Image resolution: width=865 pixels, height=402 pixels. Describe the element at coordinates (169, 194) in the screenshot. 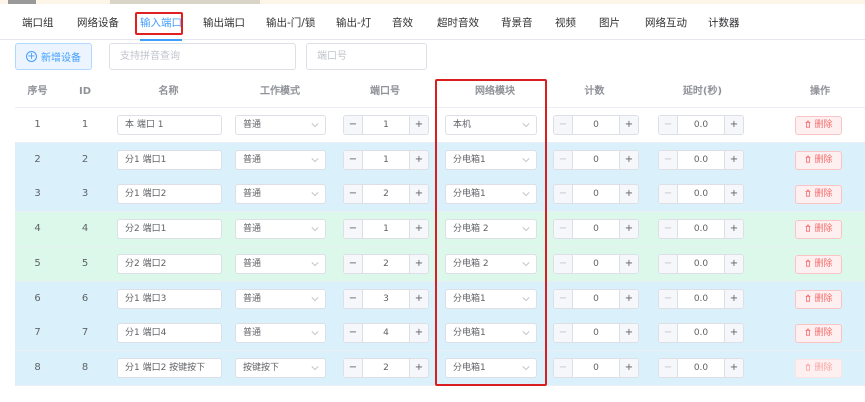

I see `name-input: 分1 端口2` at that location.